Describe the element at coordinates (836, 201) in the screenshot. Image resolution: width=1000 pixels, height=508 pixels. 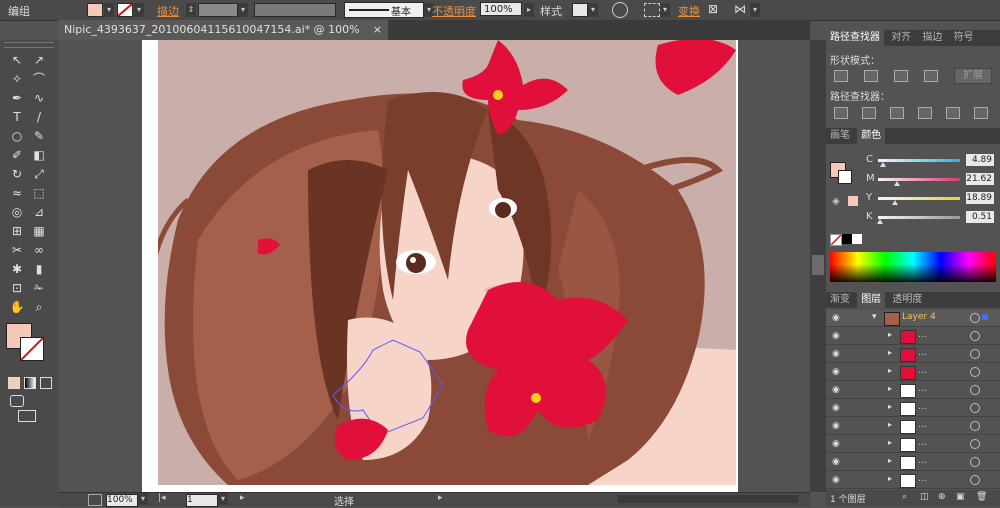
I see `out-of-gamut-icon: ◈` at that location.